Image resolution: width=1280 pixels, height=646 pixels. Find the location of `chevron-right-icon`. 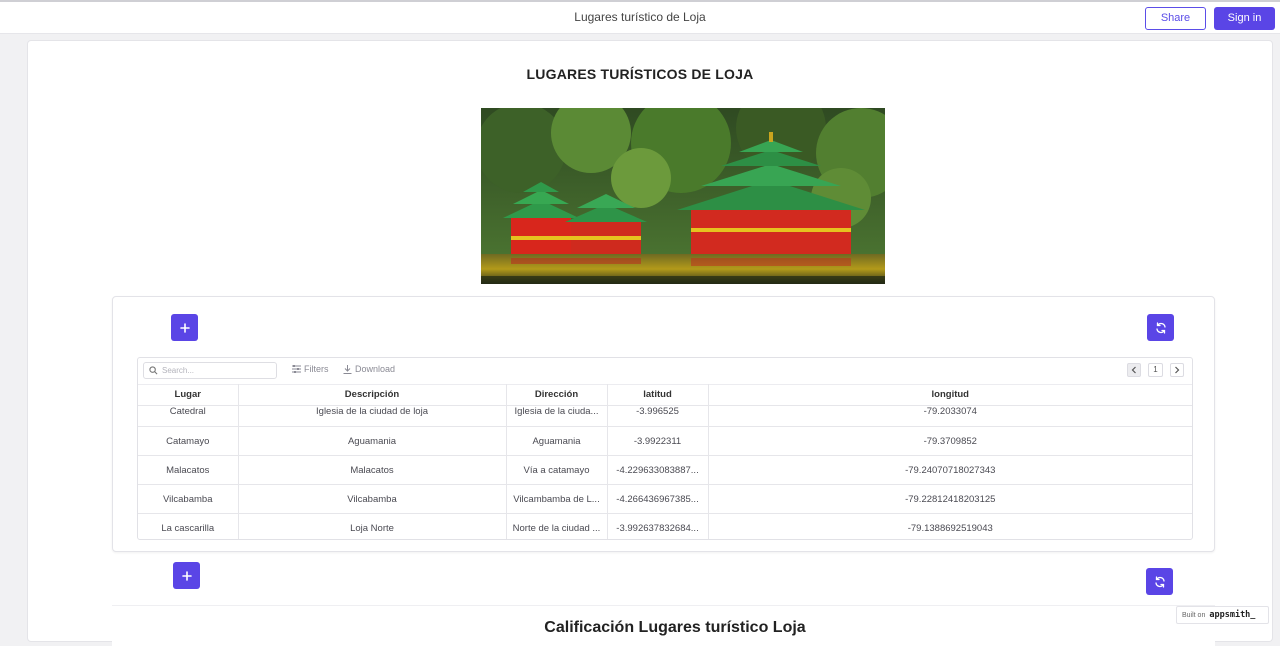

chevron-right-icon is located at coordinates (1177, 370).